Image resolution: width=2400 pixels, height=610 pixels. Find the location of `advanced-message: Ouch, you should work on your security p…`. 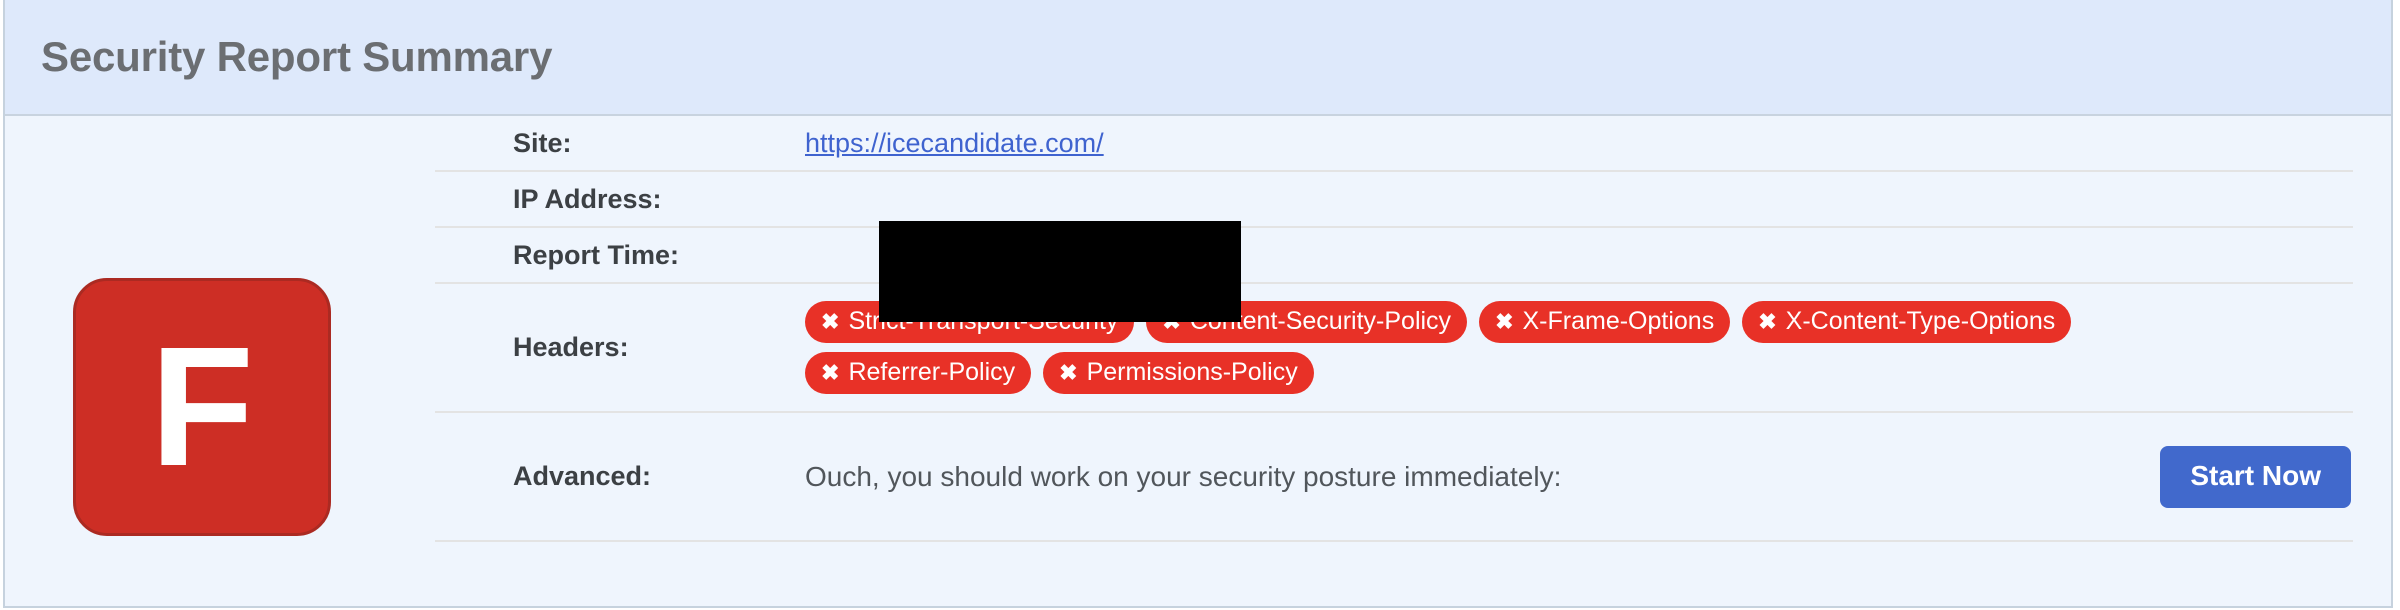

advanced-message: Ouch, you should work on your security p… is located at coordinates (1183, 476).